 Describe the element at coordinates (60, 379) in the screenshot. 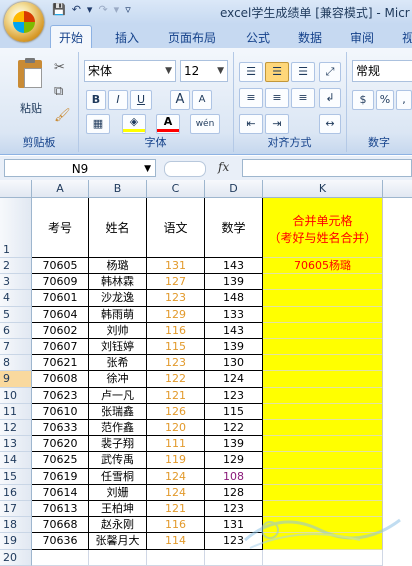

I see `cell-a: 70608` at that location.